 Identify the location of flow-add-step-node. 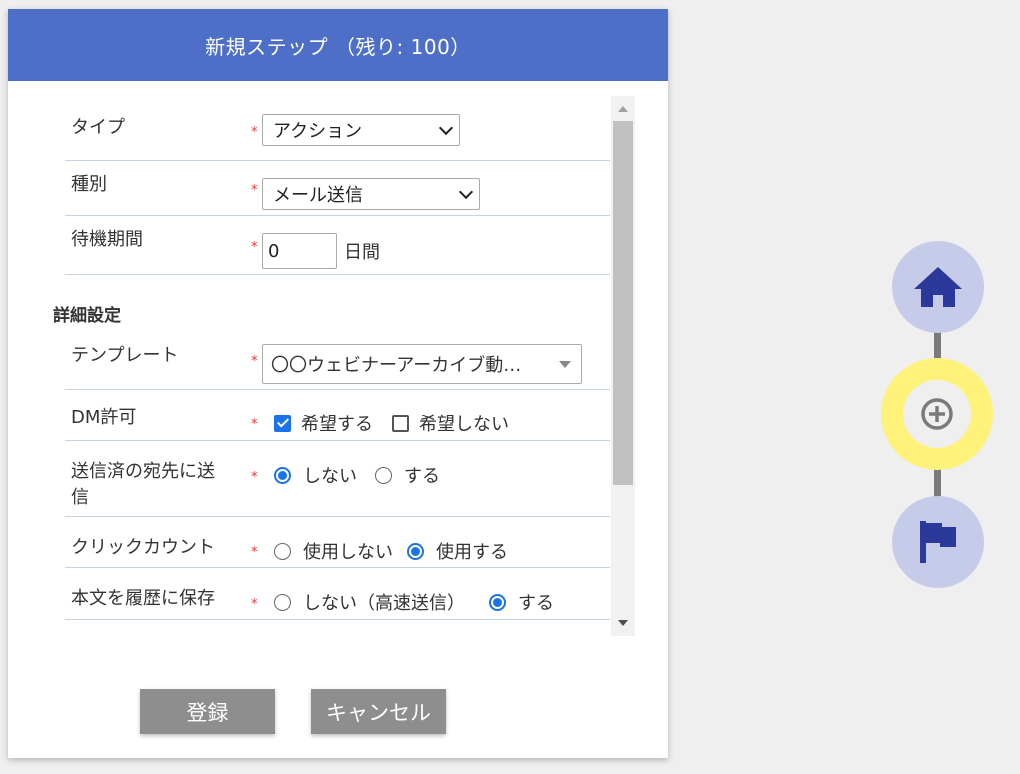
(937, 414).